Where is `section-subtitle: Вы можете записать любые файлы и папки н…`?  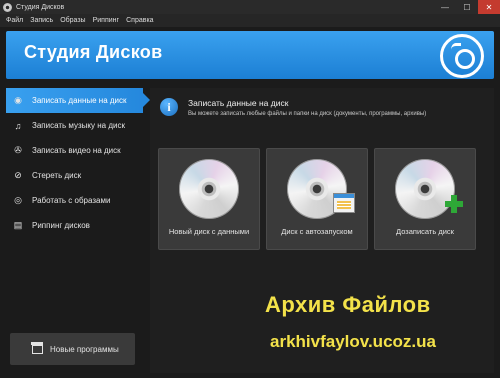 section-subtitle: Вы можете записать любые файлы и папки н… is located at coordinates (307, 114).